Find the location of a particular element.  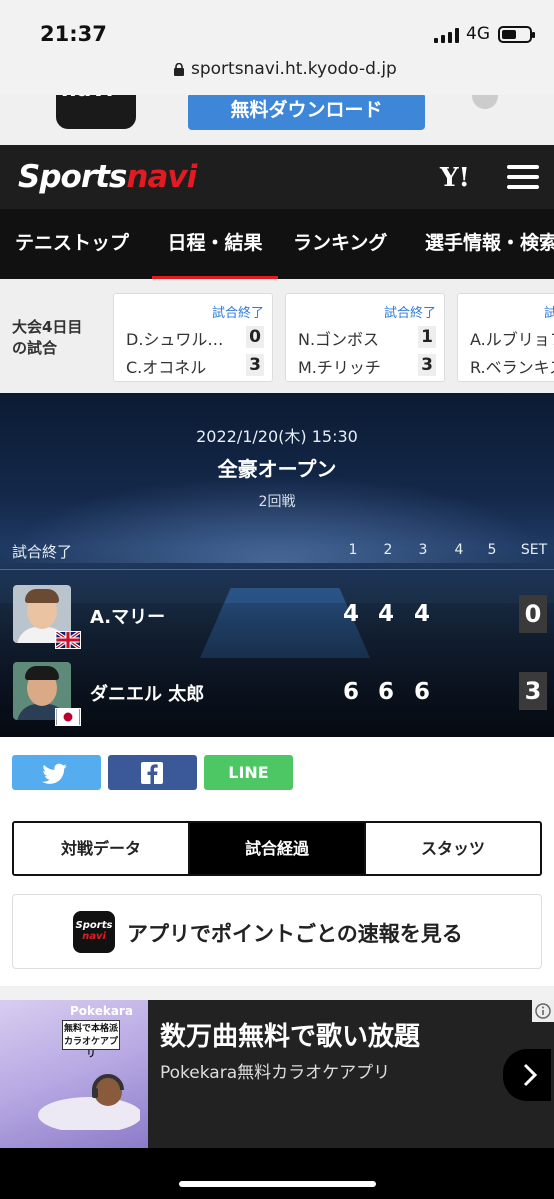

tab-tennis-top: テニストップ is located at coordinates (72, 244).